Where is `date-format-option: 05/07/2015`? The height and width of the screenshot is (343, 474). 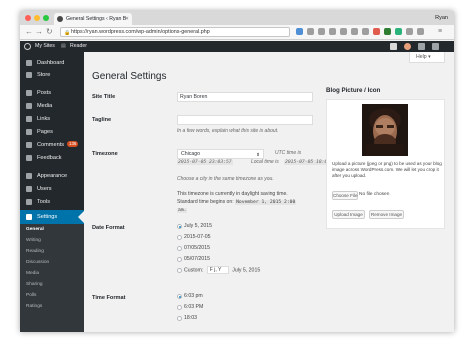
date-format-option: 05/07/2015 is located at coordinates (193, 259).